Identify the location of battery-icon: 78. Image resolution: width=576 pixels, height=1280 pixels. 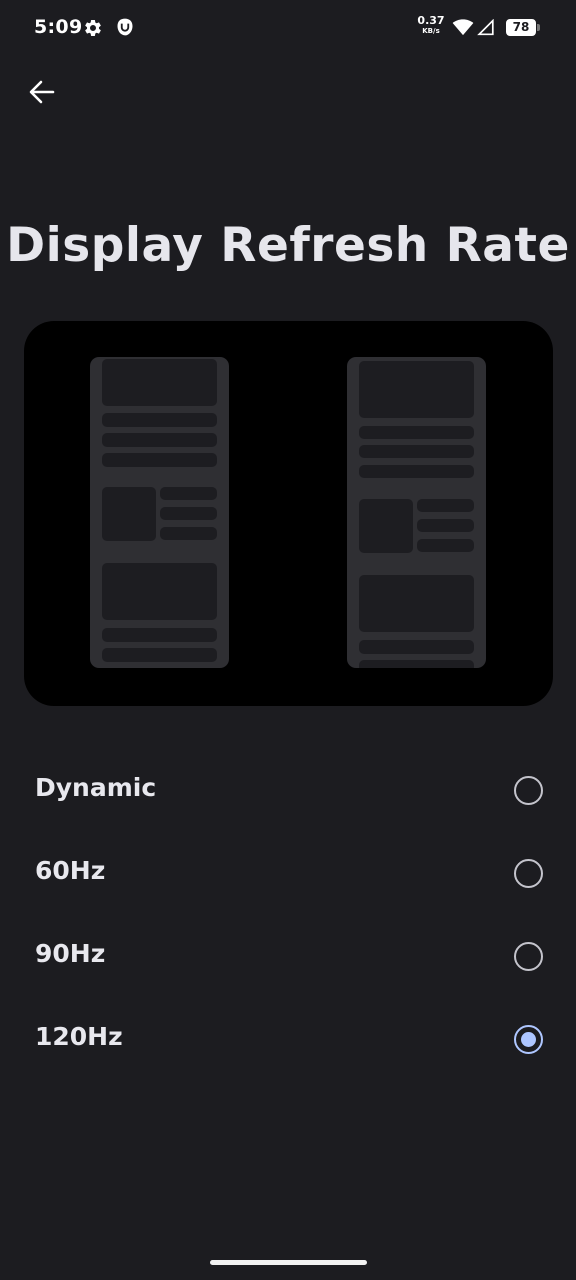
(521, 27).